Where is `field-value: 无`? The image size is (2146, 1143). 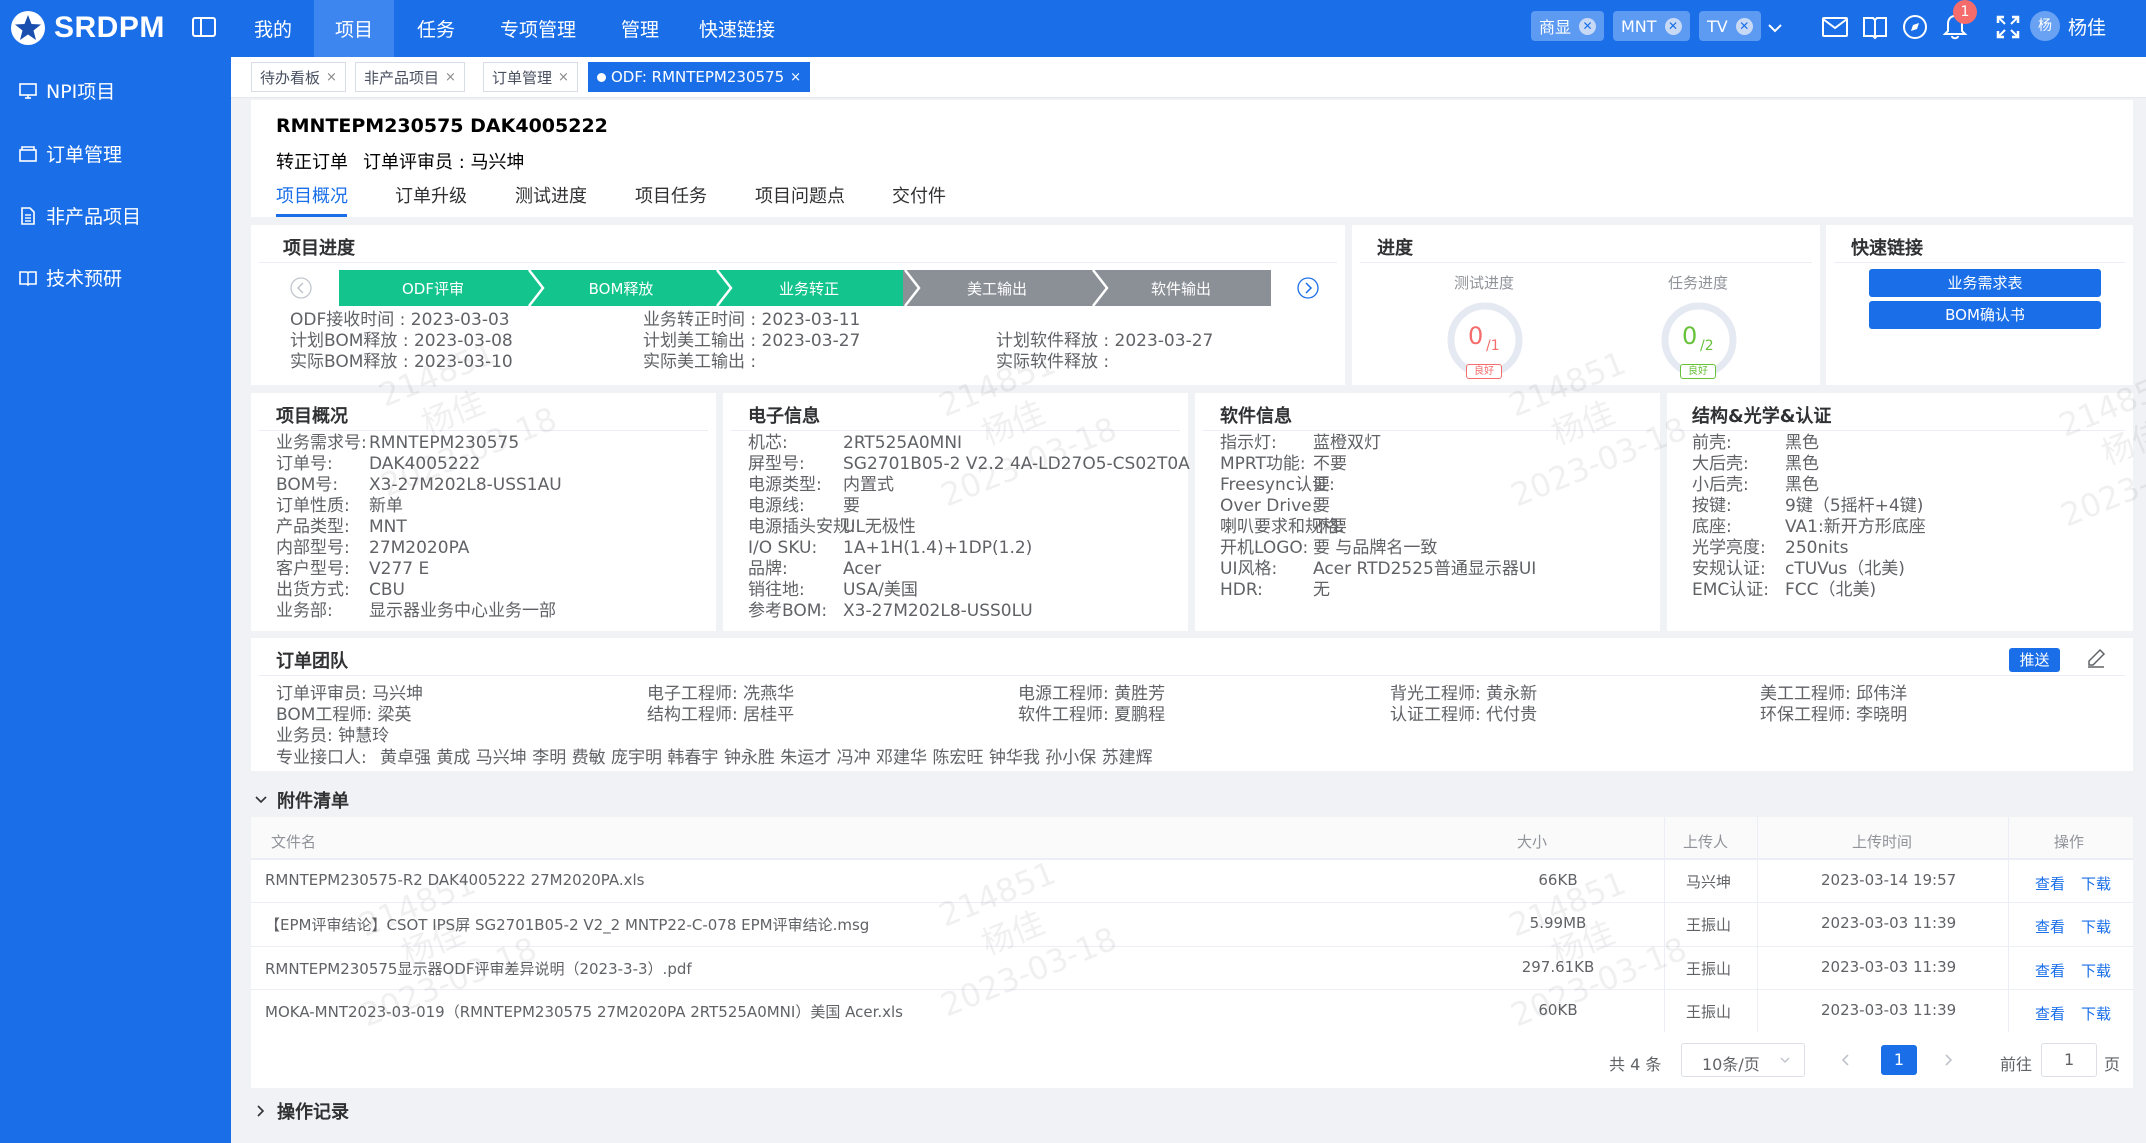
field-value: 无 is located at coordinates (1321, 590).